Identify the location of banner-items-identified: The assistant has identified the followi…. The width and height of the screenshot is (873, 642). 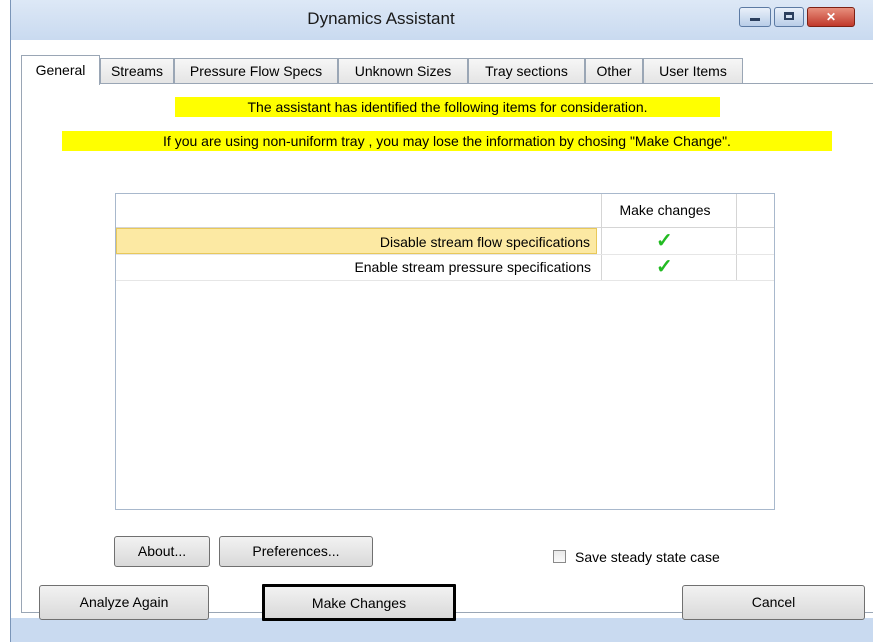
(447, 107).